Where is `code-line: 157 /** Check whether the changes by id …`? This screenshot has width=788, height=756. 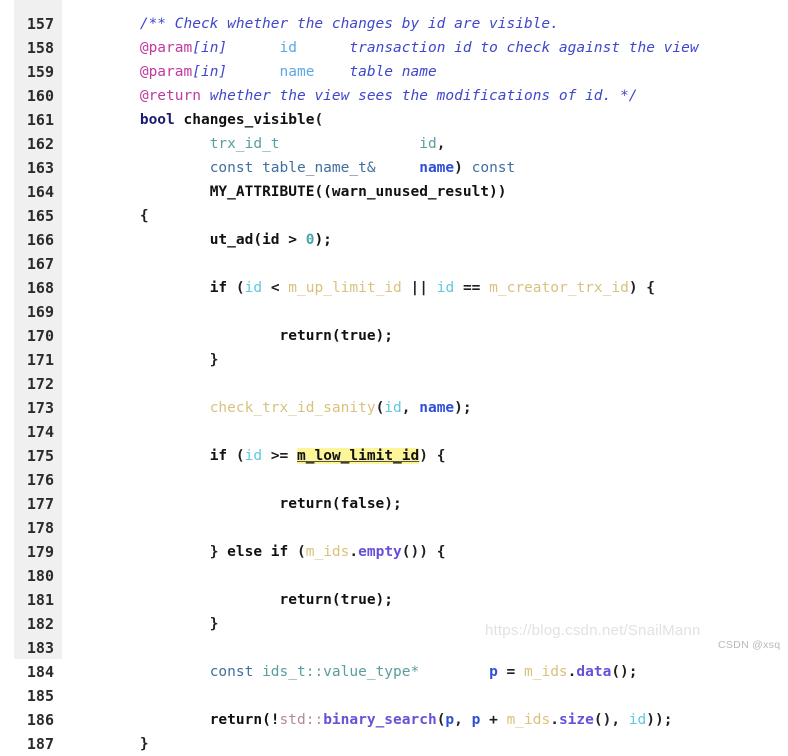
code-line: 157 /** Check whether the changes by id … is located at coordinates (394, 24).